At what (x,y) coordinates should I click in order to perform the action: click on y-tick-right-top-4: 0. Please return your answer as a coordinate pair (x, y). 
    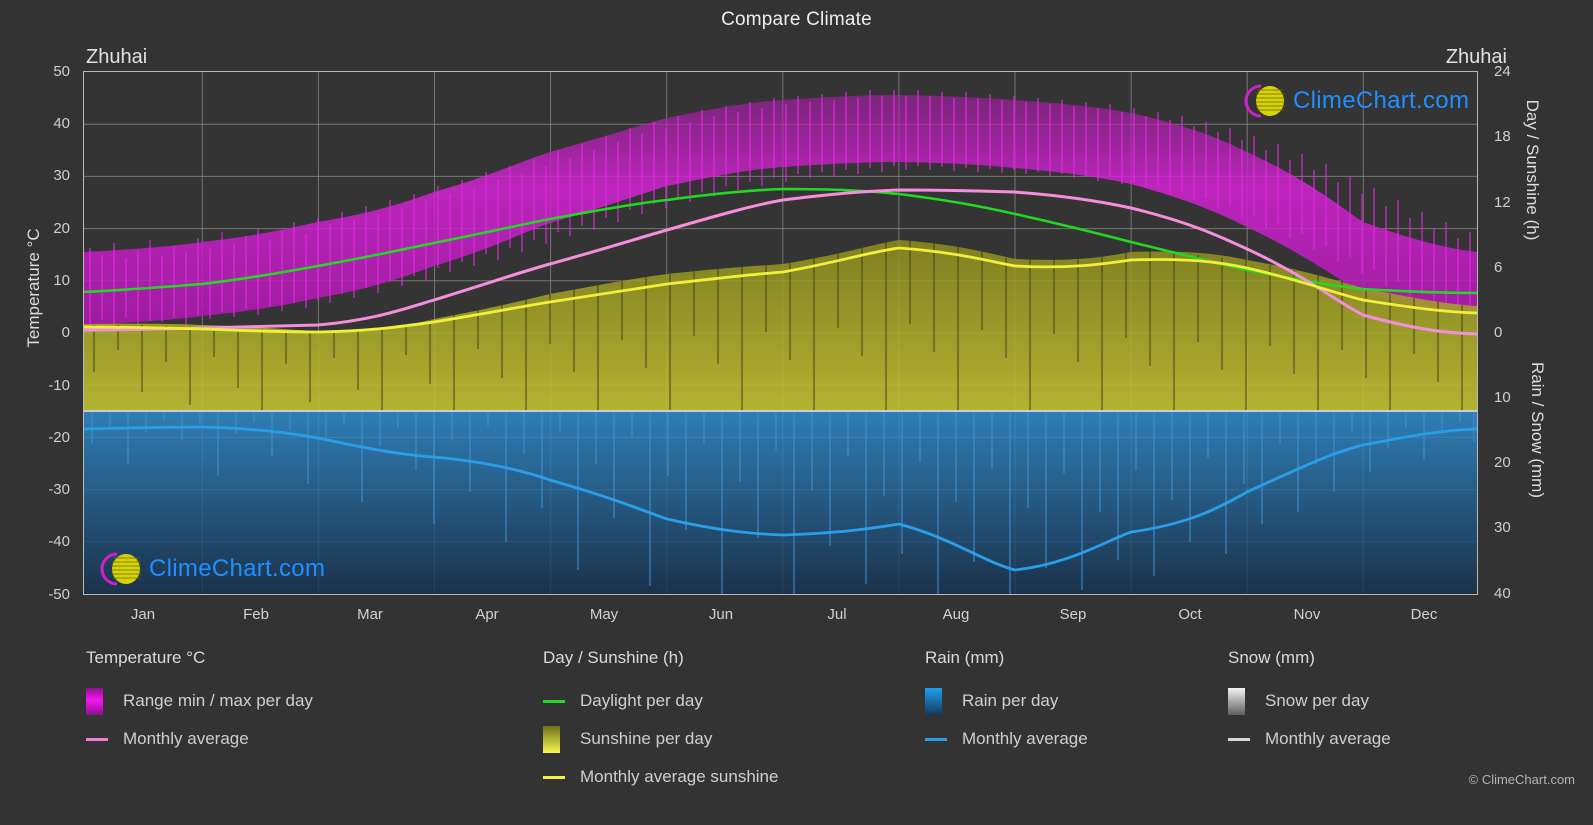
    Looking at the image, I should click on (1498, 332).